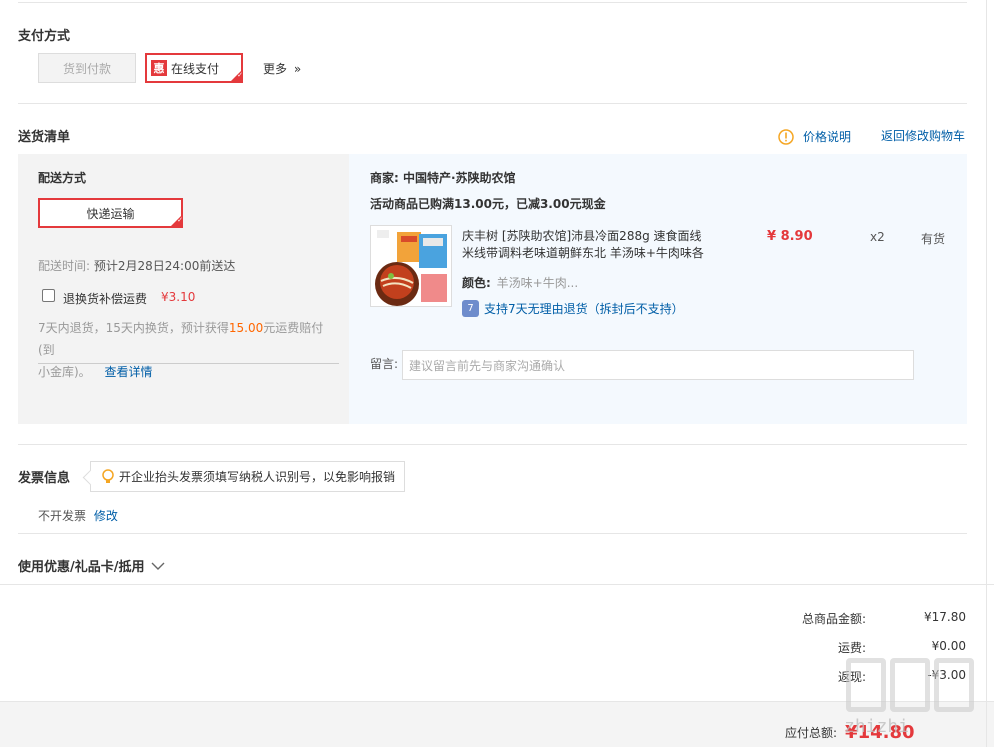 Image resolution: width=994 pixels, height=747 pixels. I want to click on cod-payment-label: 货到付款, so click(86, 68).